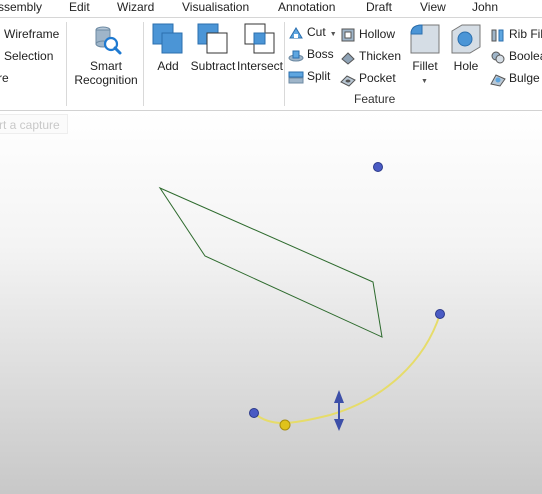 Image resolution: width=542 pixels, height=494 pixels. Describe the element at coordinates (79, 8) in the screenshot. I see `menu-edit: Edit` at that location.